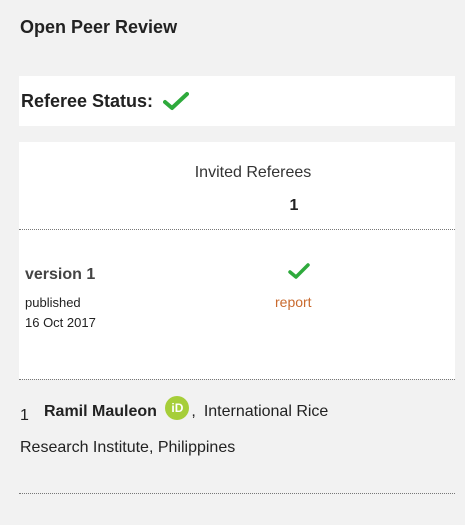 The height and width of the screenshot is (525, 465). What do you see at coordinates (253, 172) in the screenshot?
I see `invited-referees-label: Invited Referees` at bounding box center [253, 172].